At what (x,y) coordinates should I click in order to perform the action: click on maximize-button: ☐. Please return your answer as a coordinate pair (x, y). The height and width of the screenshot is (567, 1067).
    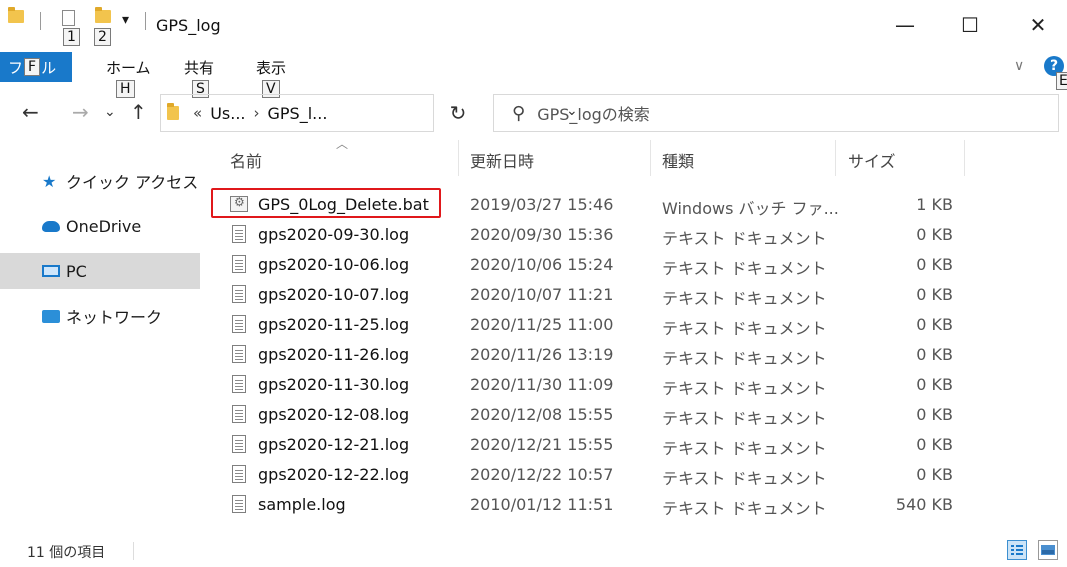
    Looking at the image, I should click on (970, 25).